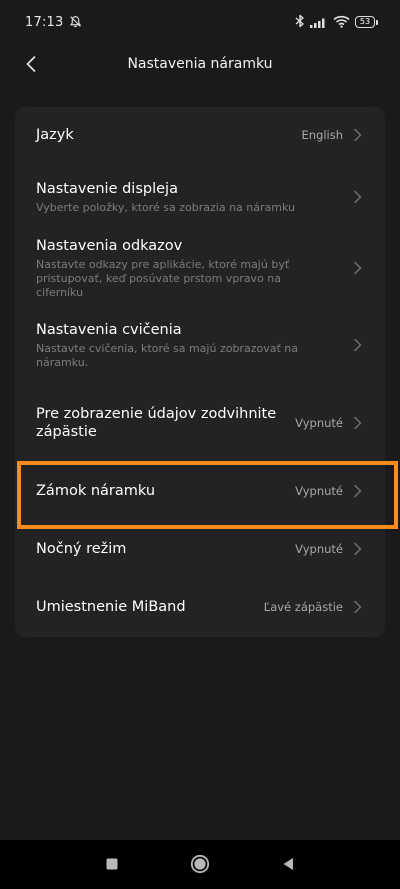  I want to click on row-text: Umiestnenie MiBand, so click(111, 607).